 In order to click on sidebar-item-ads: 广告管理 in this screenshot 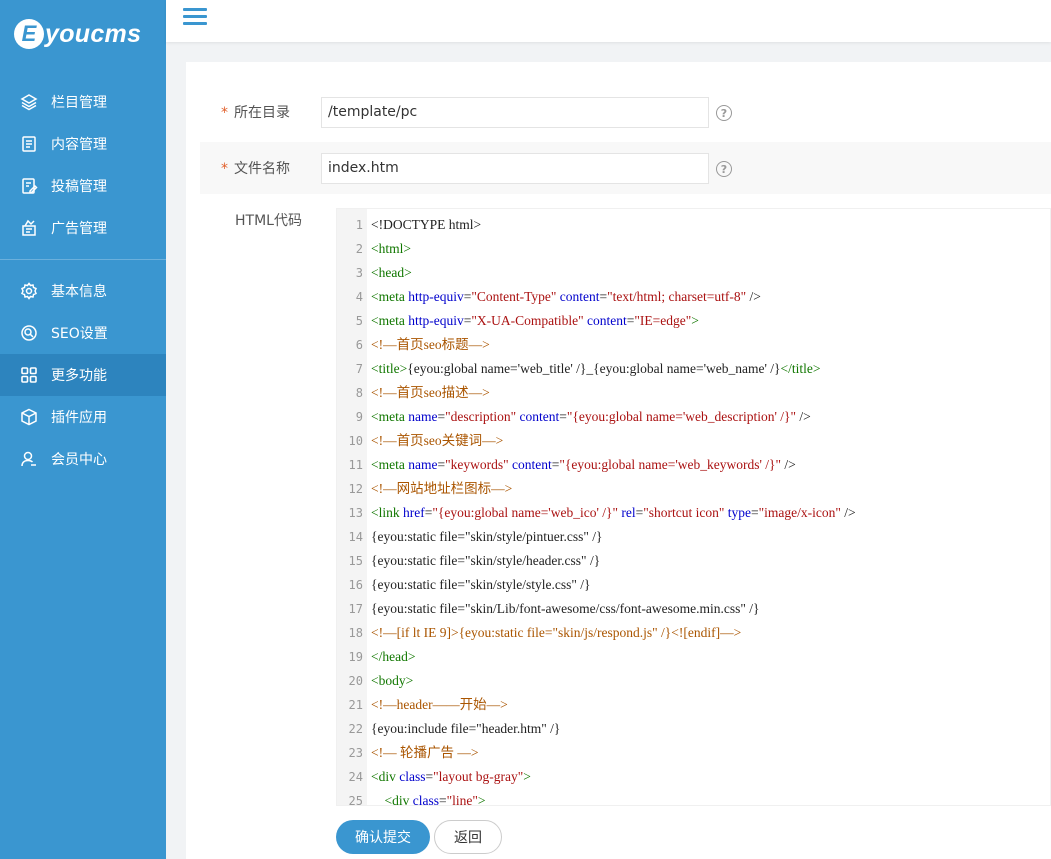, I will do `click(83, 228)`.